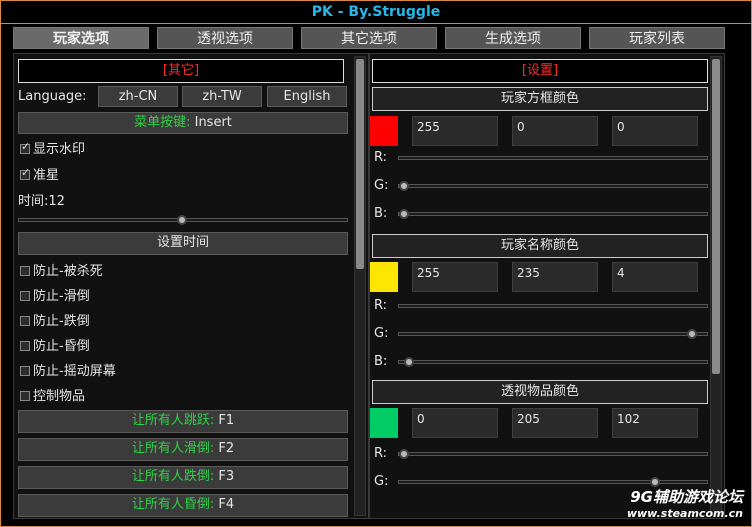  What do you see at coordinates (222, 96) in the screenshot?
I see `lang-zh-tw-button: zh-TW` at bounding box center [222, 96].